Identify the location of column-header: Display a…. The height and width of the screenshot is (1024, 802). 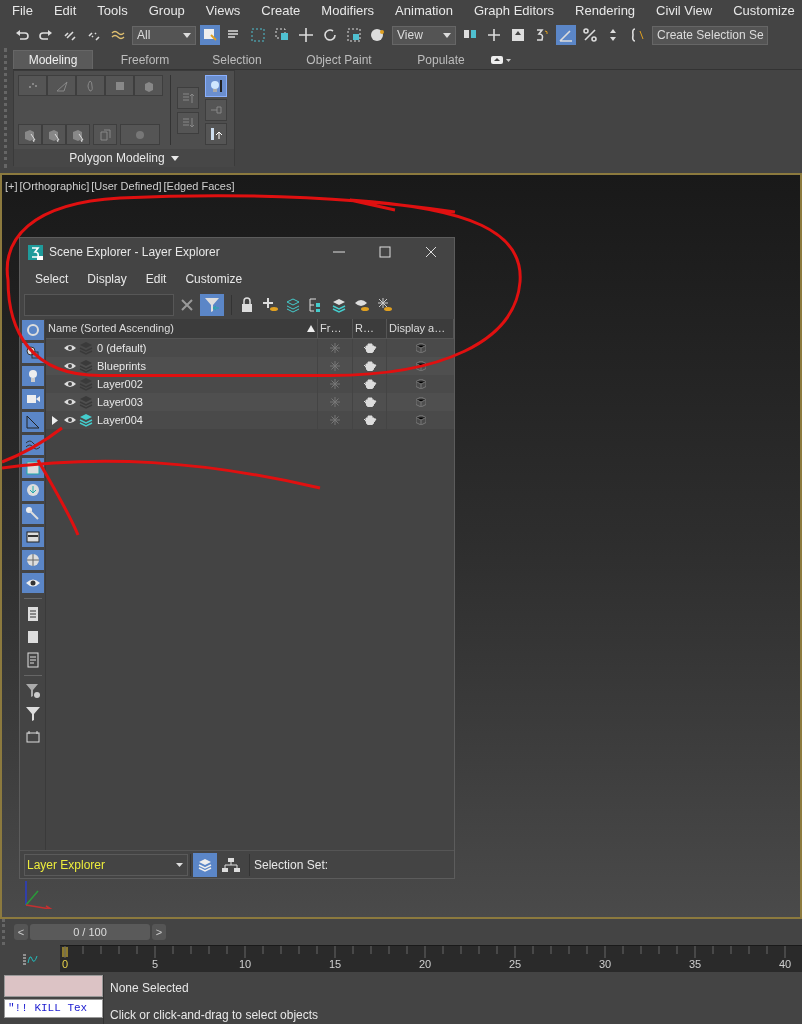
(420, 328).